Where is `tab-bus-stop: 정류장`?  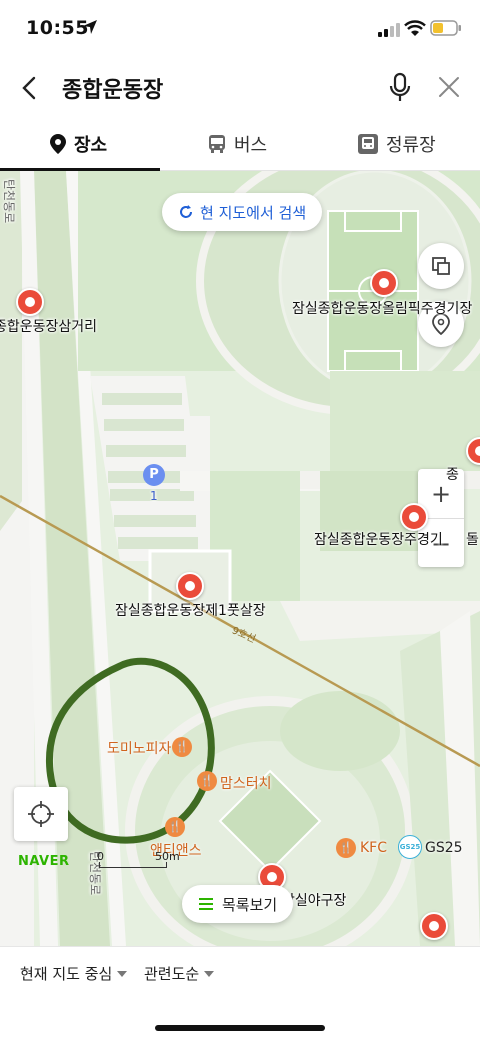 tab-bus-stop: 정류장 is located at coordinates (397, 144).